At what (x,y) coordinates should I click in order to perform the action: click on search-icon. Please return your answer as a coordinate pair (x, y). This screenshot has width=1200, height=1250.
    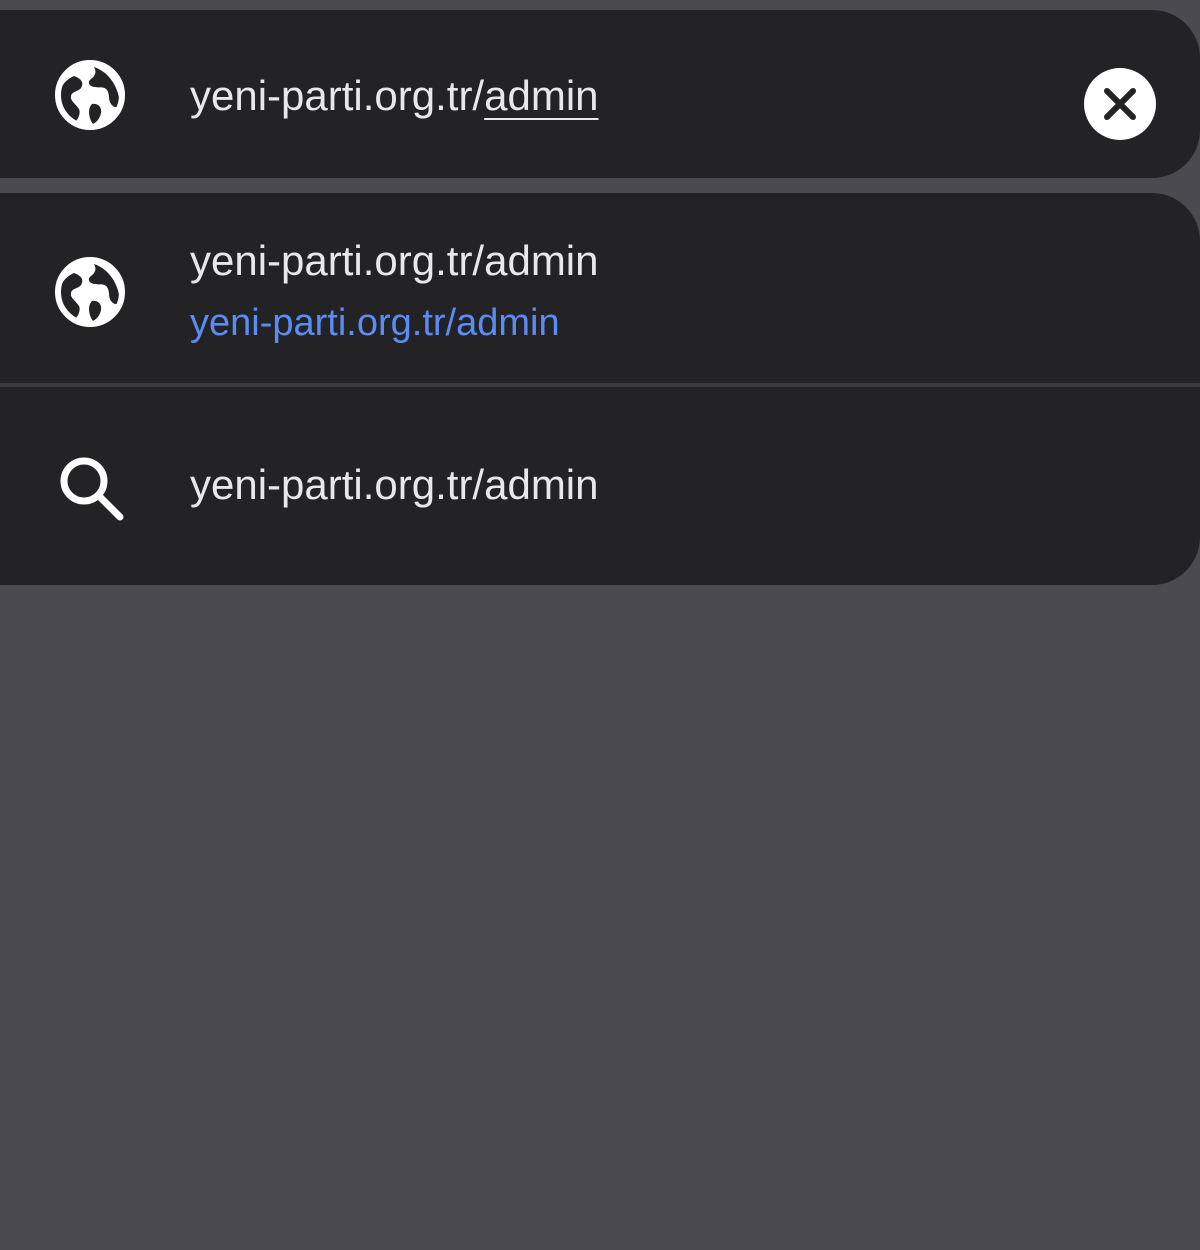
    Looking at the image, I should click on (91, 488).